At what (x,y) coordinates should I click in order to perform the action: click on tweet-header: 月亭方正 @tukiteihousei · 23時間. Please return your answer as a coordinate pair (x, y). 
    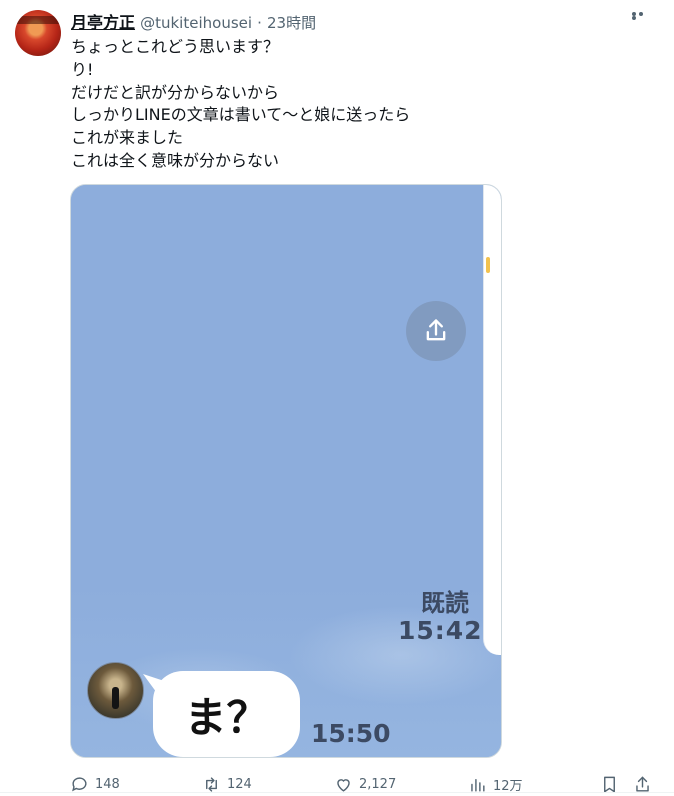
    Looking at the image, I should click on (362, 21).